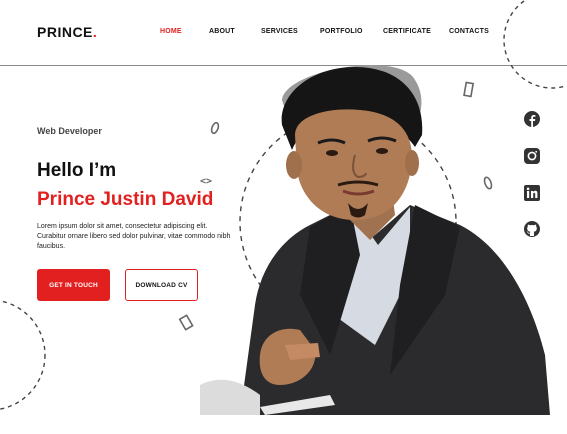 This screenshot has width=567, height=434. What do you see at coordinates (469, 31) in the screenshot?
I see `nav-contacts-link: CONTACTS` at bounding box center [469, 31].